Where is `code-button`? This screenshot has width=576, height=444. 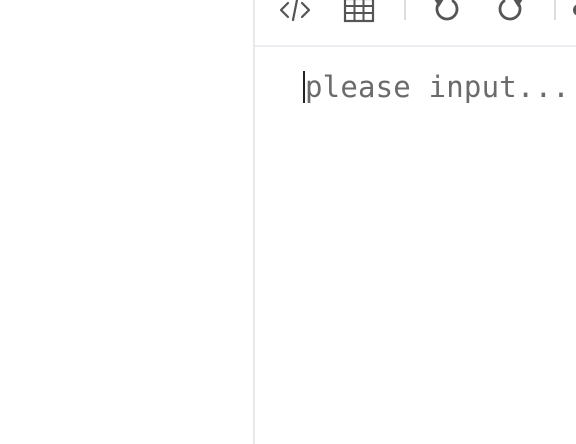
code-button is located at coordinates (295, 14).